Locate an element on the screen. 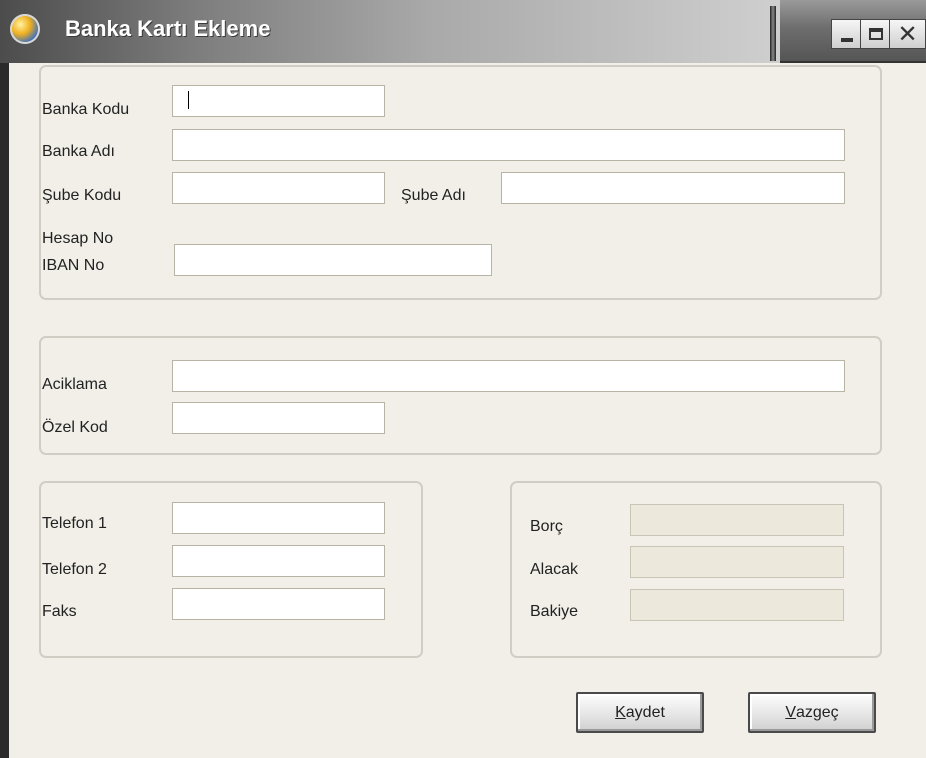 This screenshot has height=758, width=926. fax-label: Faks is located at coordinates (59, 611).